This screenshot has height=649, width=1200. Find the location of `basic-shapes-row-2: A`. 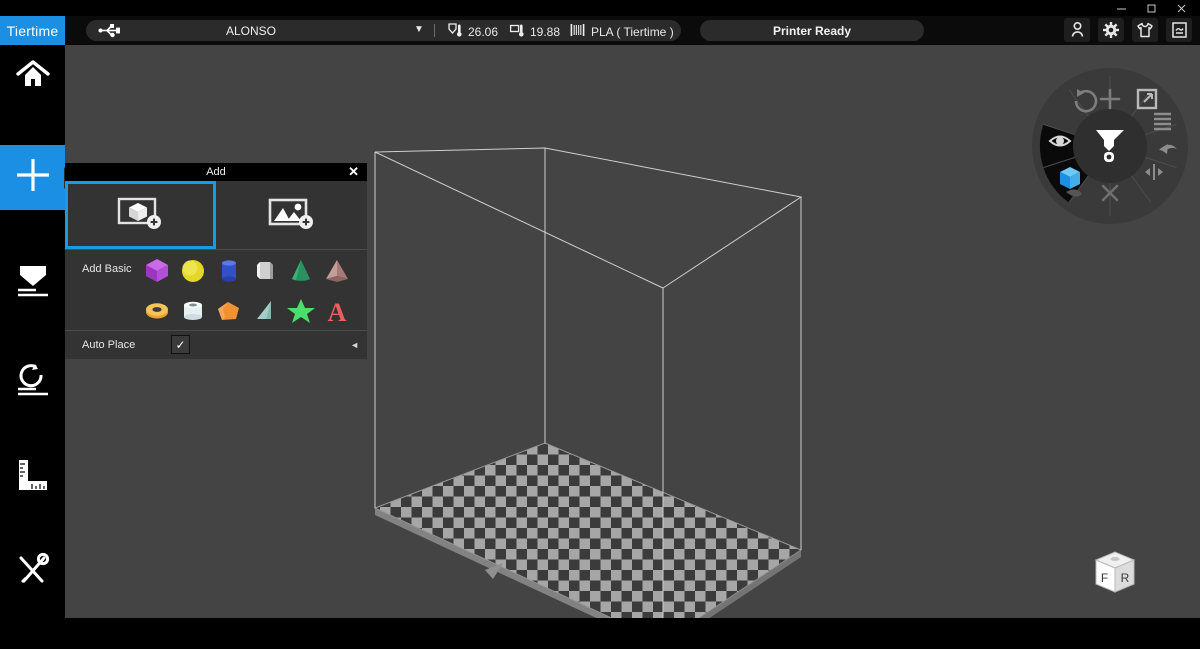

basic-shapes-row-2: A is located at coordinates (247, 311).